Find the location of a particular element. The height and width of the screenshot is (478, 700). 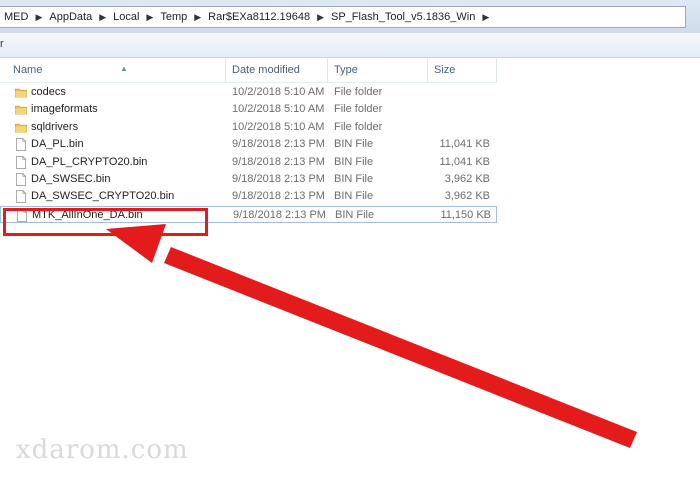

arrow-head is located at coordinates (136, 243).